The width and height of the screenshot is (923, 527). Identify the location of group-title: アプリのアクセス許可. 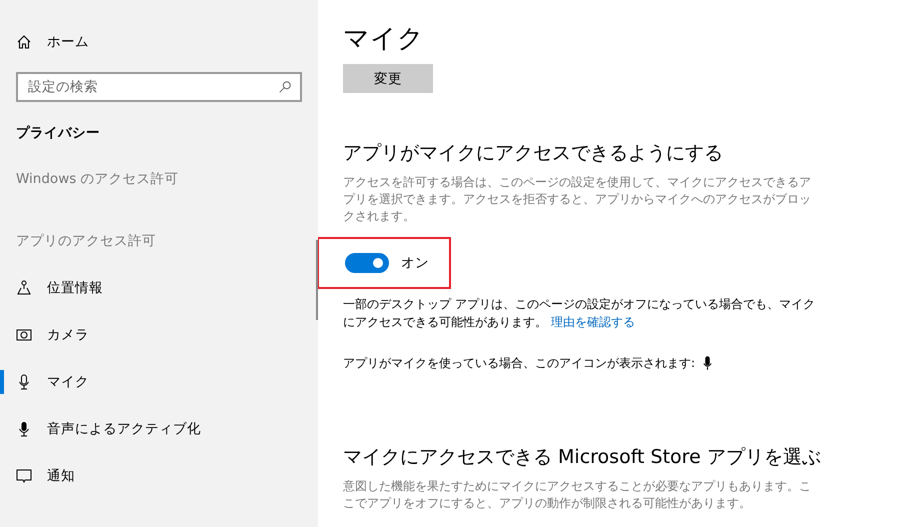
(86, 241).